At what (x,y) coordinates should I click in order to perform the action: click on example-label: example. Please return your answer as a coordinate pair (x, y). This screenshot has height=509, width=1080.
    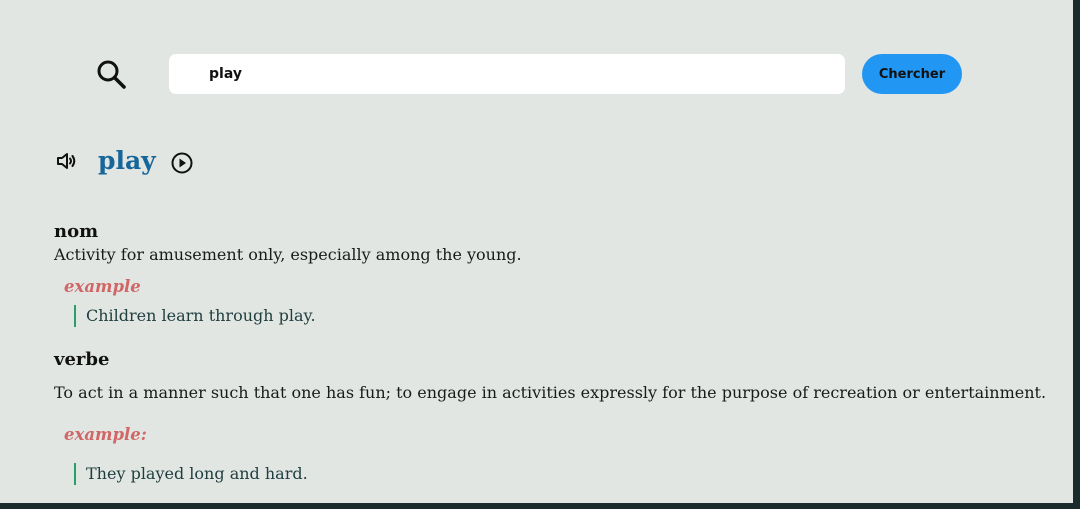
    Looking at the image, I should click on (102, 286).